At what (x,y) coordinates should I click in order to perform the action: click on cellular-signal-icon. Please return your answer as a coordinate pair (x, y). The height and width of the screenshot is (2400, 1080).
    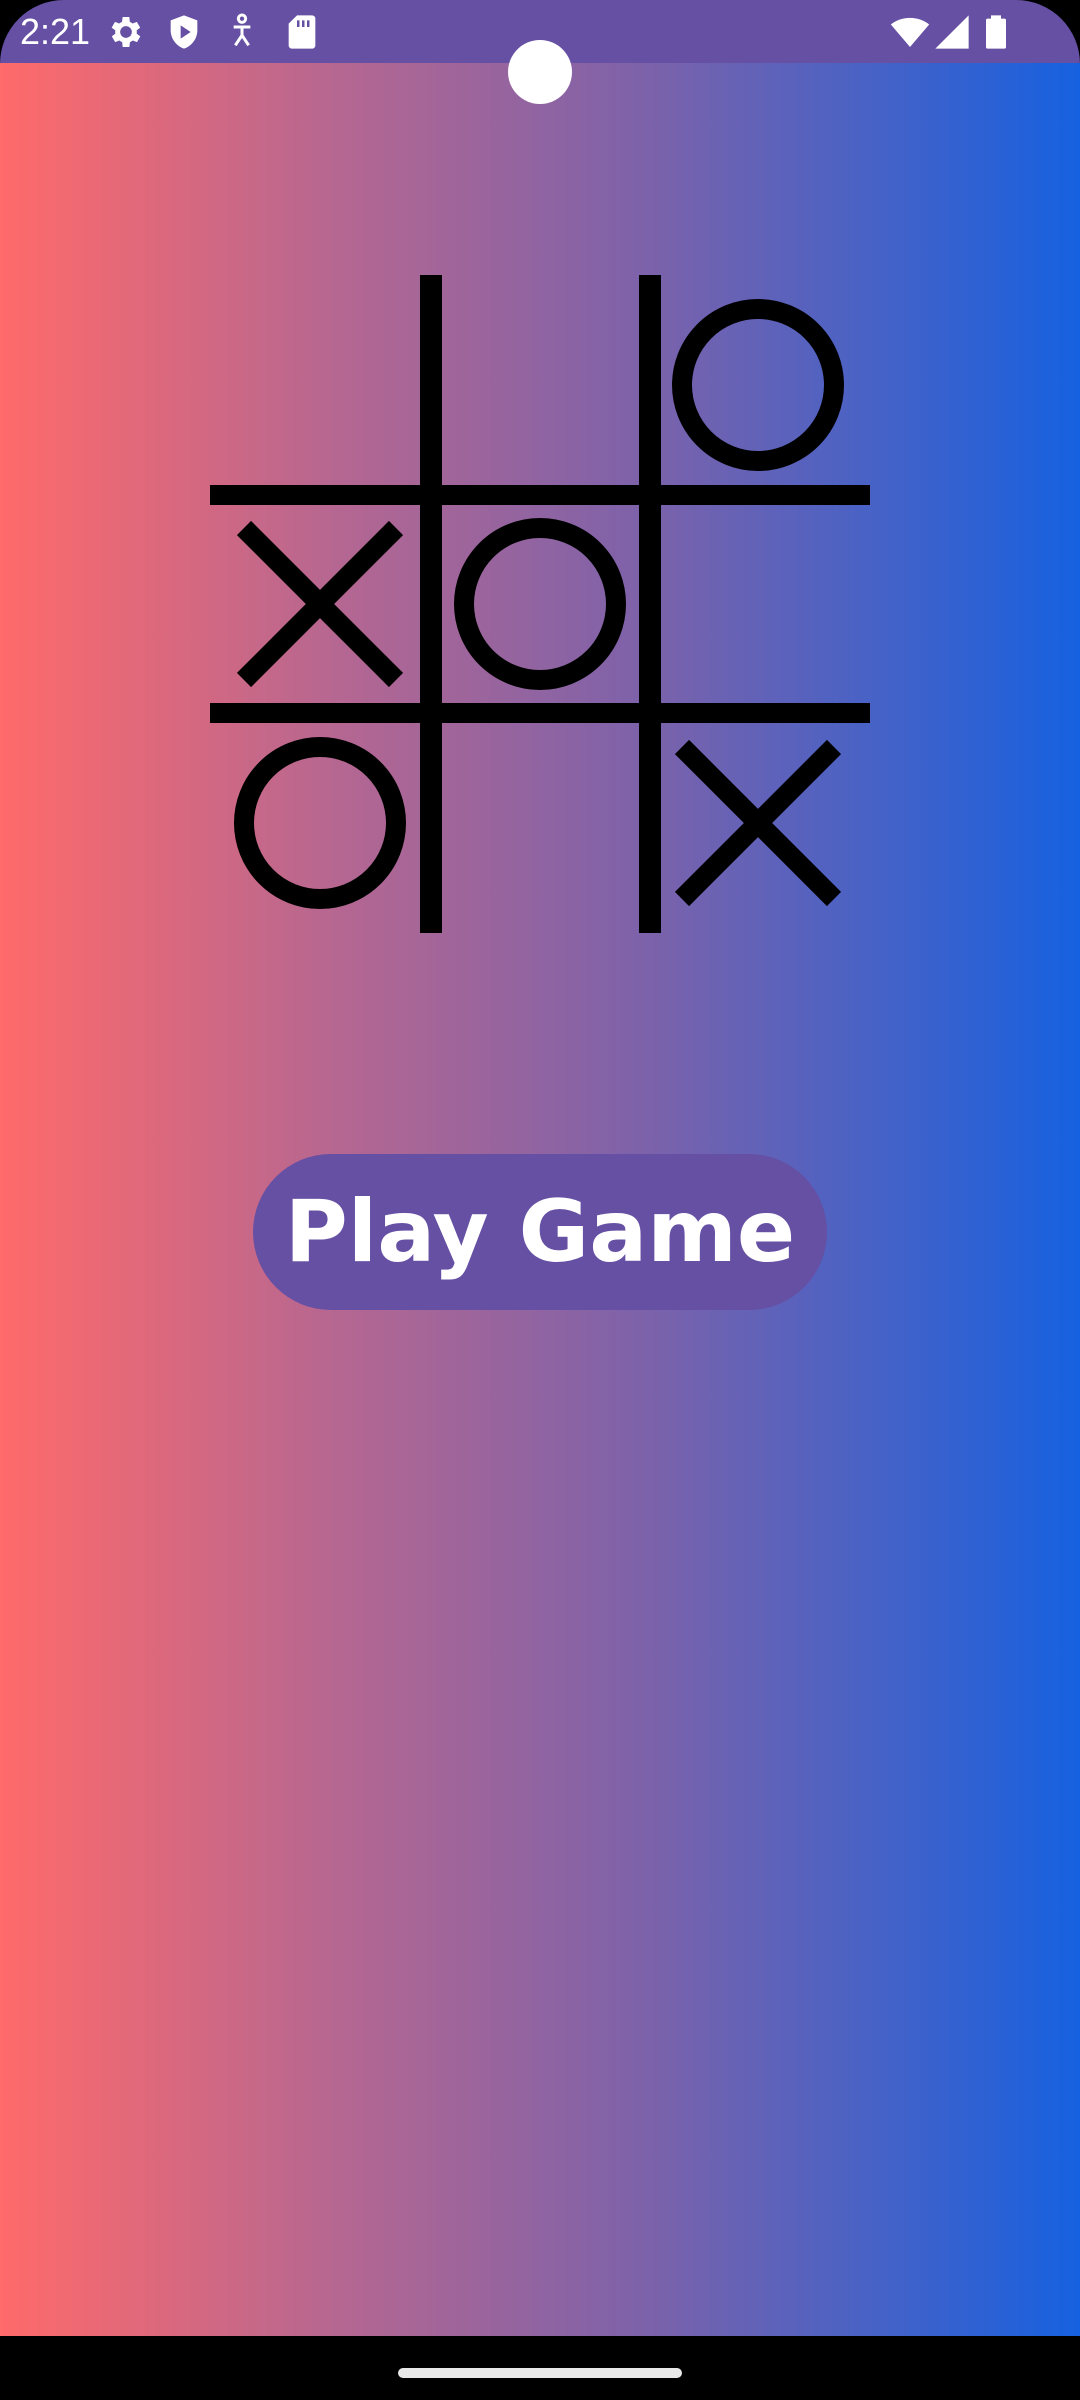
    Looking at the image, I should click on (952, 32).